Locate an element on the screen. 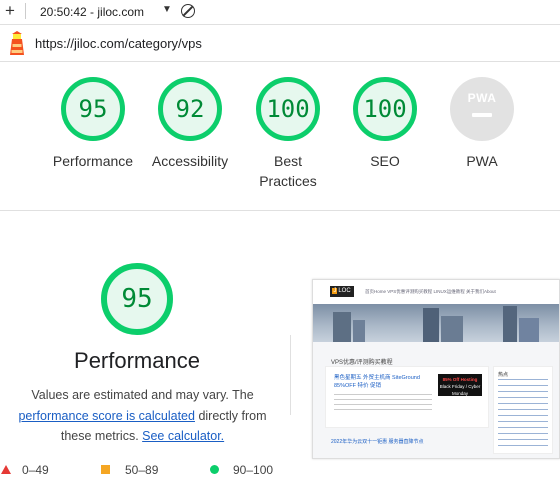 Image resolution: width=560 pixels, height=481 pixels. pwa-dash is located at coordinates (482, 115).